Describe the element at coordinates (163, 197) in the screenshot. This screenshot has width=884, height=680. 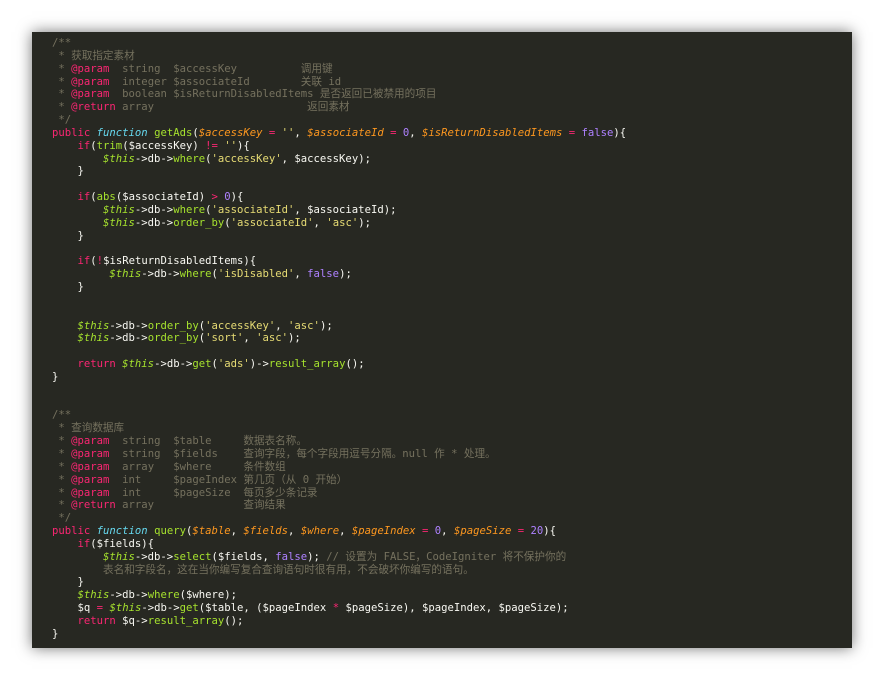
I see `code-text-token: ($associateId)` at that location.